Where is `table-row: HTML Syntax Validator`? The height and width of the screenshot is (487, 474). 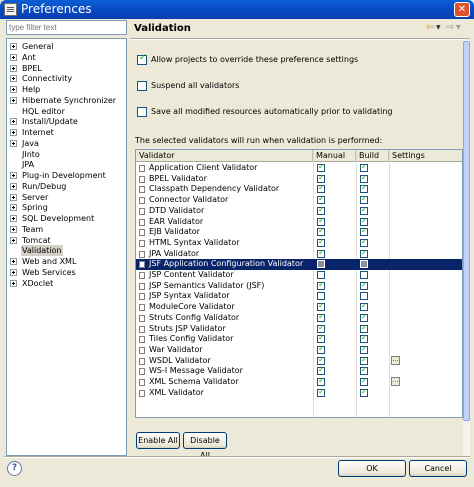 table-row: HTML Syntax Validator is located at coordinates (299, 243).